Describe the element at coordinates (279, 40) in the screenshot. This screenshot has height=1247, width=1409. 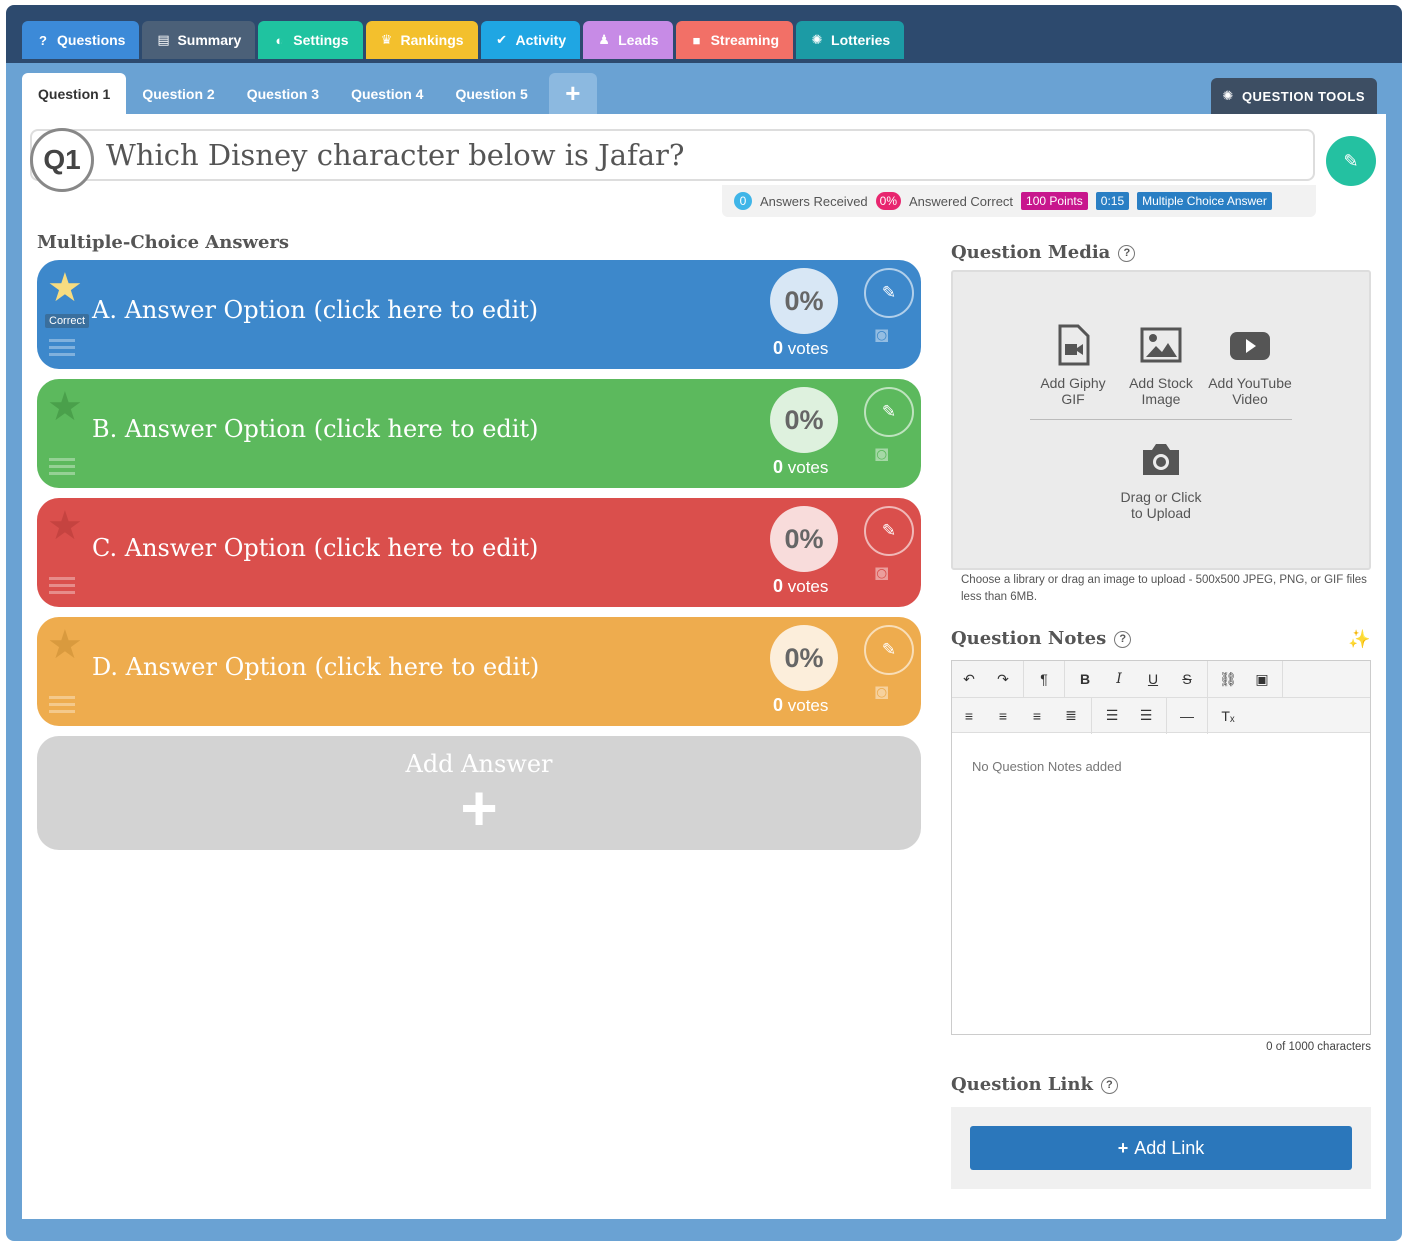
I see `toggle-icon: ◐` at that location.